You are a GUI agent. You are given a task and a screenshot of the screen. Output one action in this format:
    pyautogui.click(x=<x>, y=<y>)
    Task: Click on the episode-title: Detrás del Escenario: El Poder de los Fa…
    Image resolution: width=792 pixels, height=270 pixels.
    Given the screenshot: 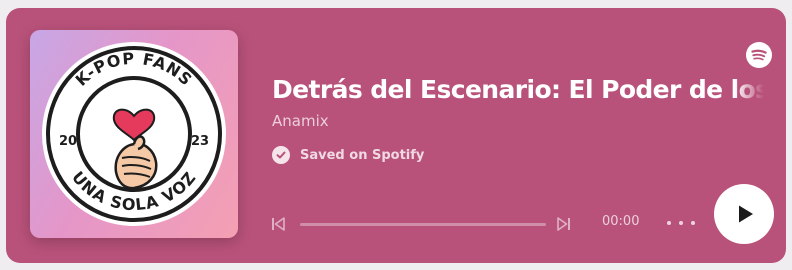 What is the action you would take?
    pyautogui.click(x=518, y=90)
    